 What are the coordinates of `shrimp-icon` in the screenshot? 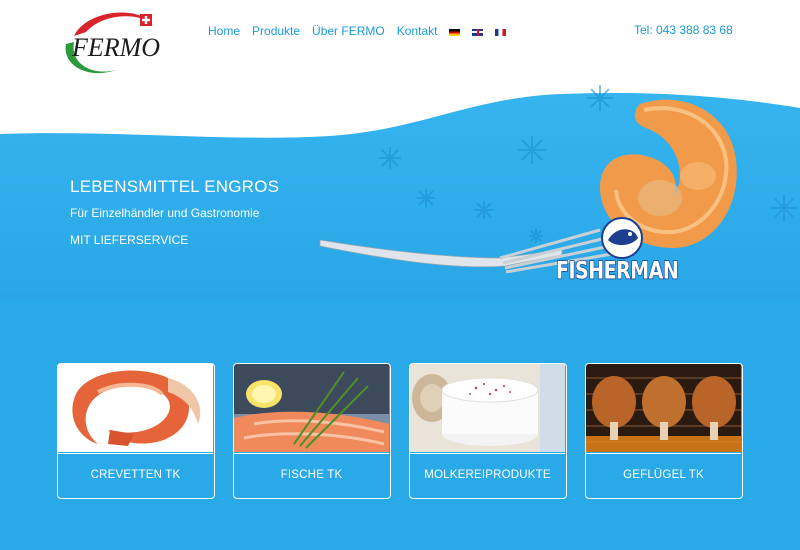 It's located at (135, 408).